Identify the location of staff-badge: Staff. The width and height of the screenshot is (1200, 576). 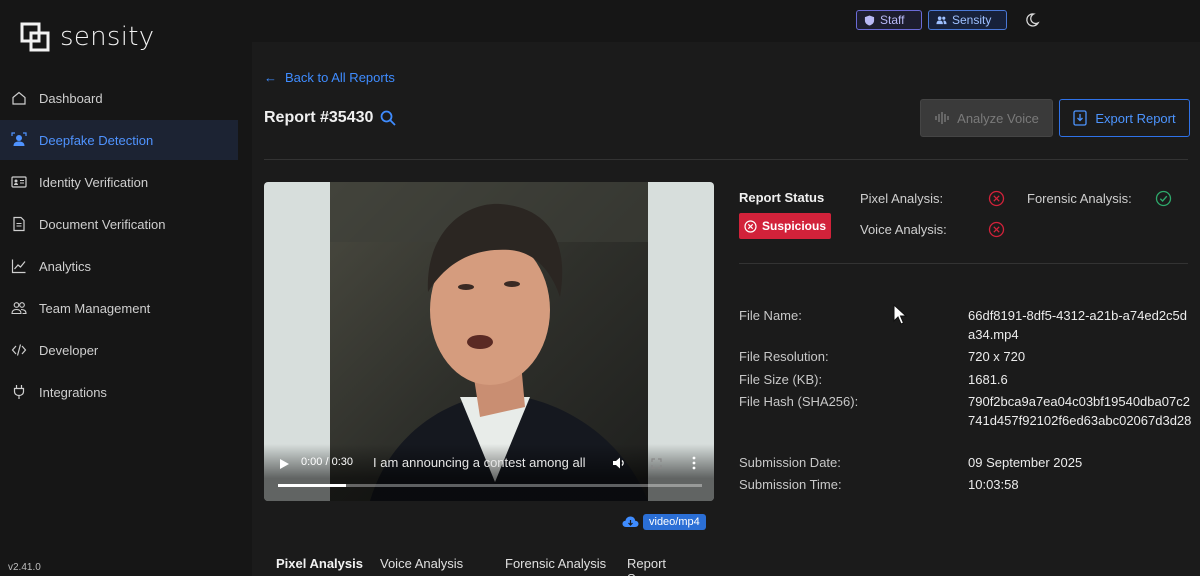
(889, 20).